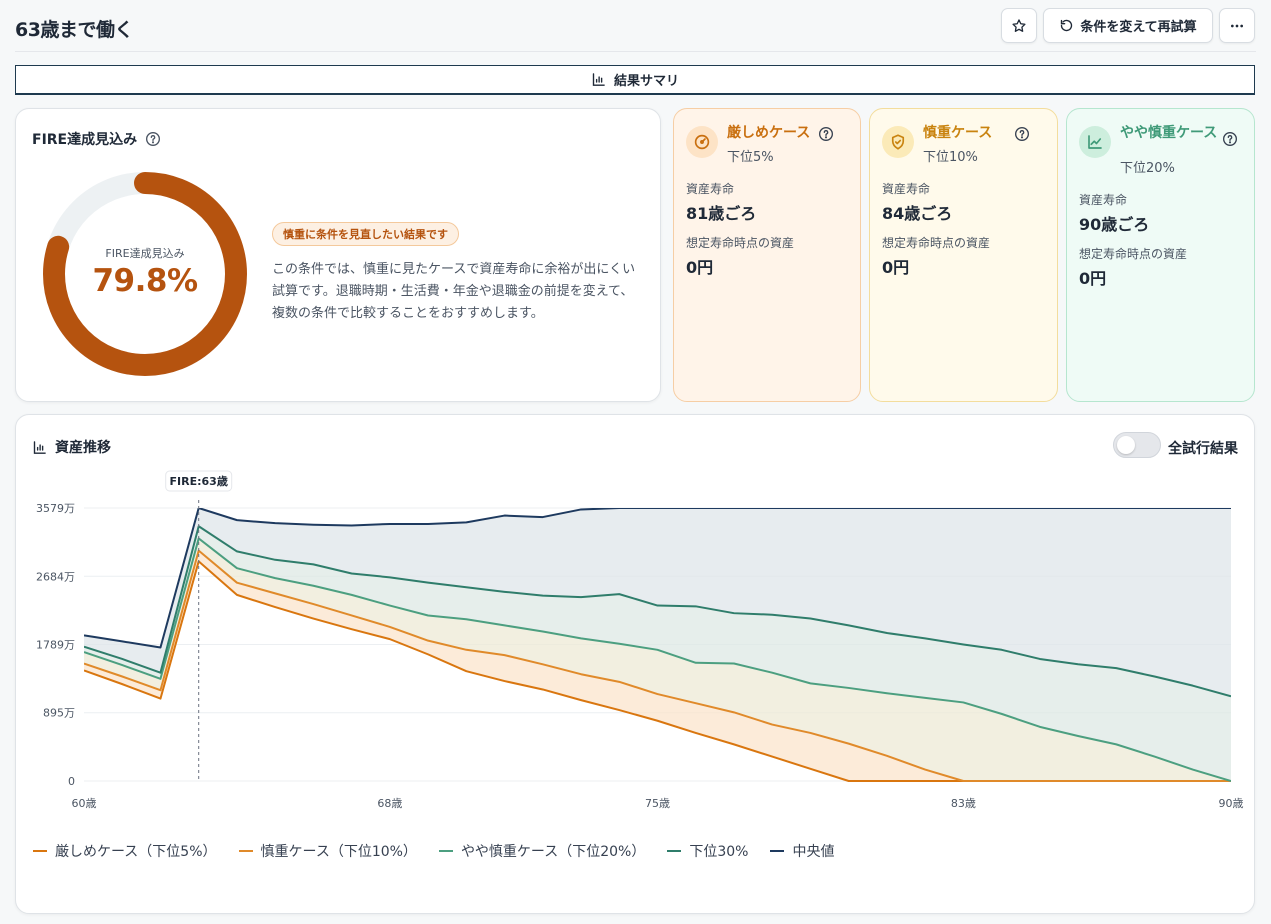 This screenshot has width=1271, height=924. Describe the element at coordinates (769, 133) in the screenshot. I see `case-name: 厳しめケース` at that location.